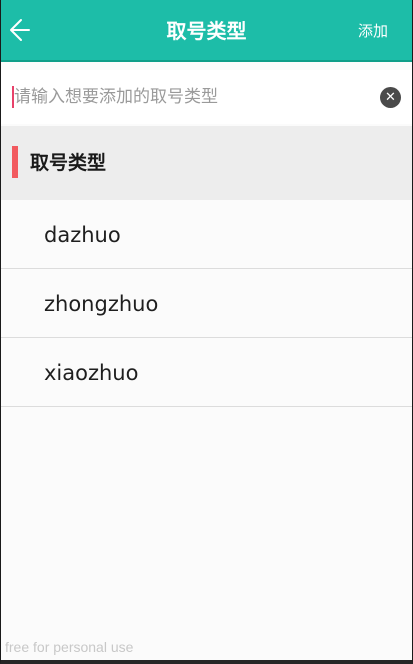 The height and width of the screenshot is (664, 413). Describe the element at coordinates (206, 372) in the screenshot. I see `list-item: xiaozhuo` at that location.